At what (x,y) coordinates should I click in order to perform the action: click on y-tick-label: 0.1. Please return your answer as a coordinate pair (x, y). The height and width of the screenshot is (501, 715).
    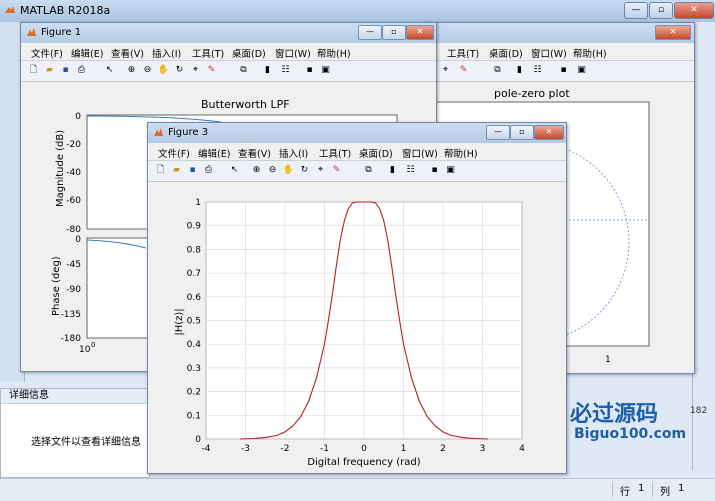
    Looking at the image, I should click on (194, 416).